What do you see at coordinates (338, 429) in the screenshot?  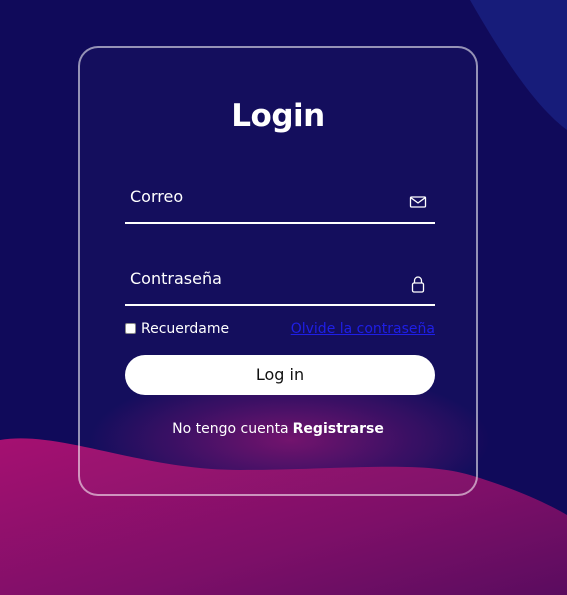 I see `register-link: Registrarse` at bounding box center [338, 429].